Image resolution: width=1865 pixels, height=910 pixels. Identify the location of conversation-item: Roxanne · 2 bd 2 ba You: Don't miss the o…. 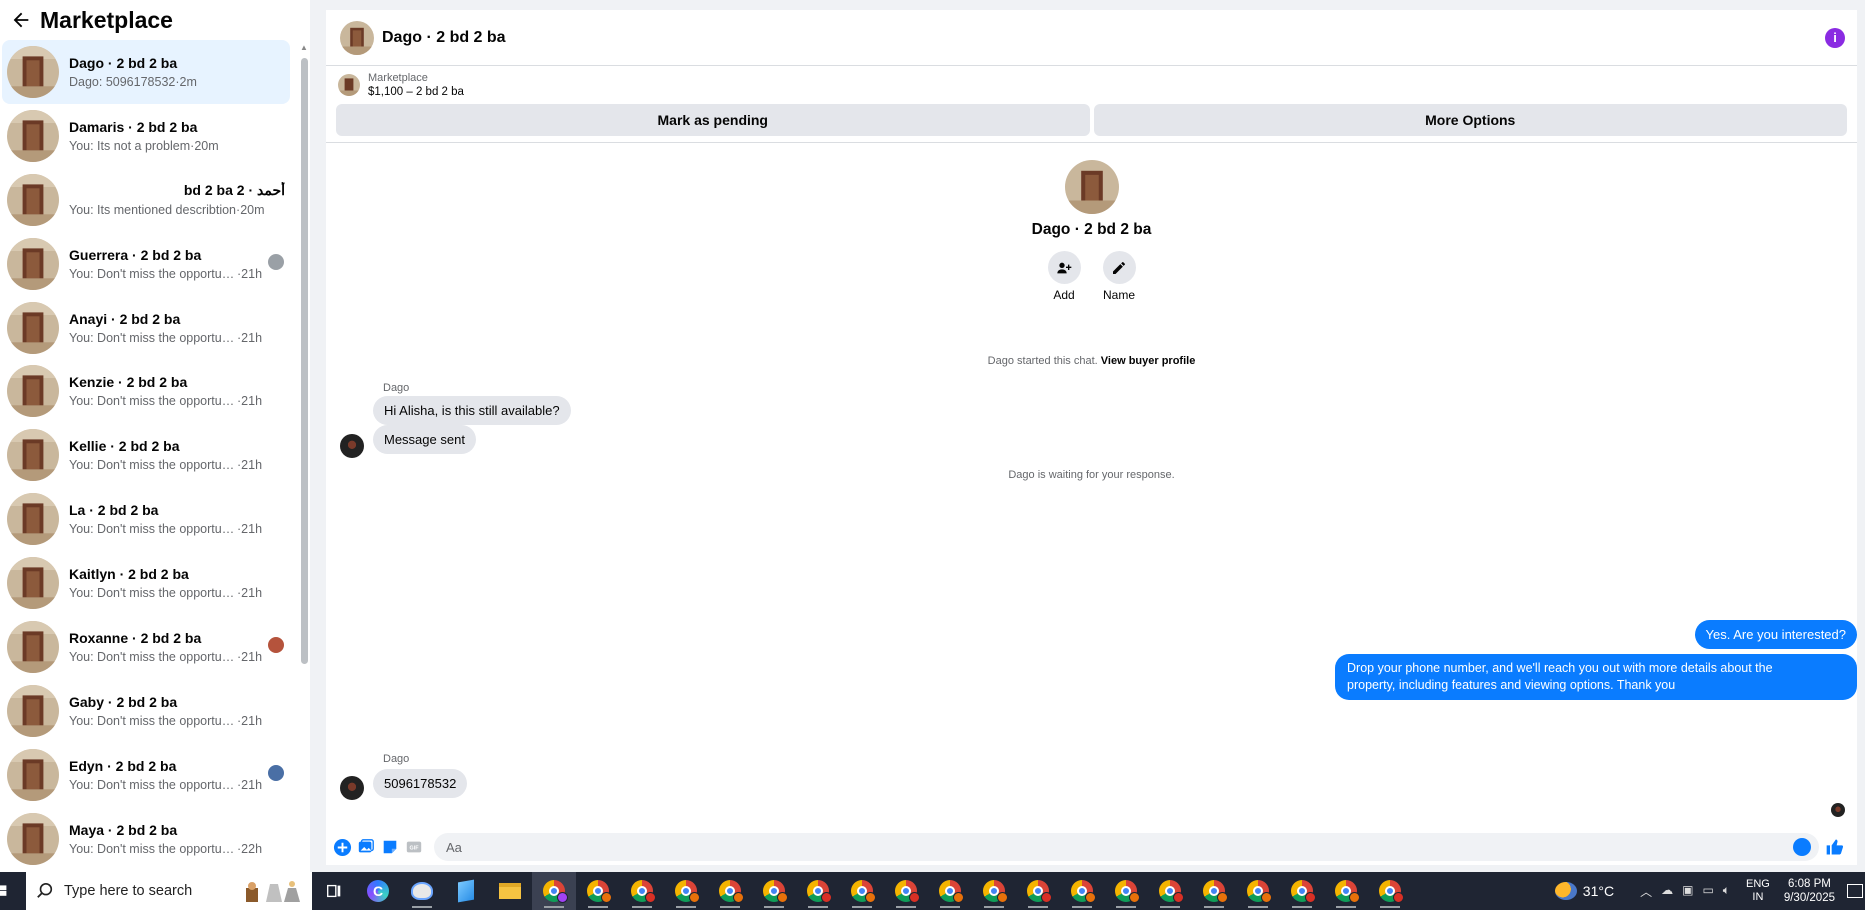
(146, 647).